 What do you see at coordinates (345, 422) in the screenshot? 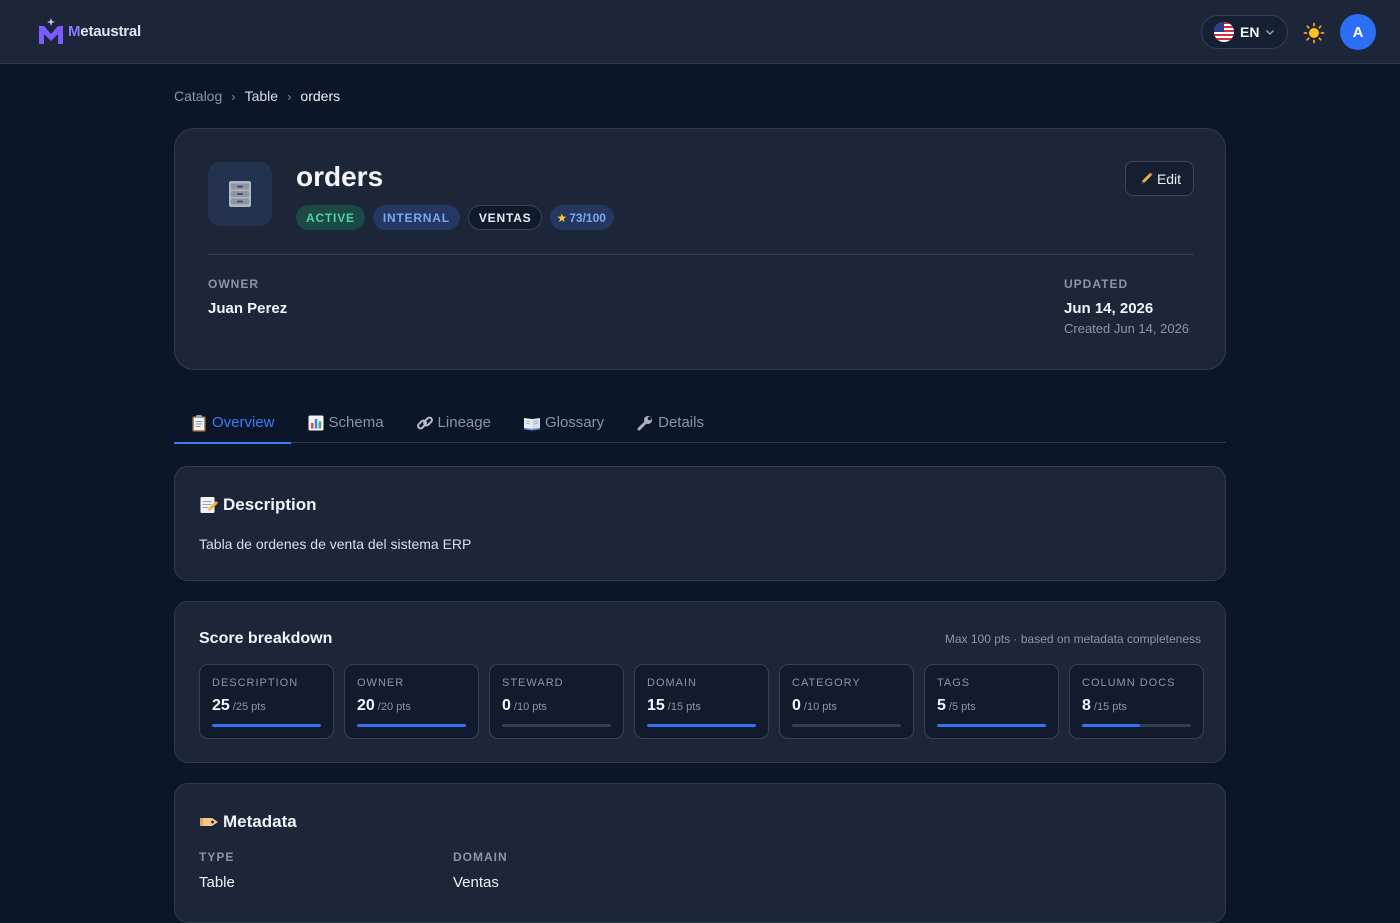
I see `tab-schema: Schema` at bounding box center [345, 422].